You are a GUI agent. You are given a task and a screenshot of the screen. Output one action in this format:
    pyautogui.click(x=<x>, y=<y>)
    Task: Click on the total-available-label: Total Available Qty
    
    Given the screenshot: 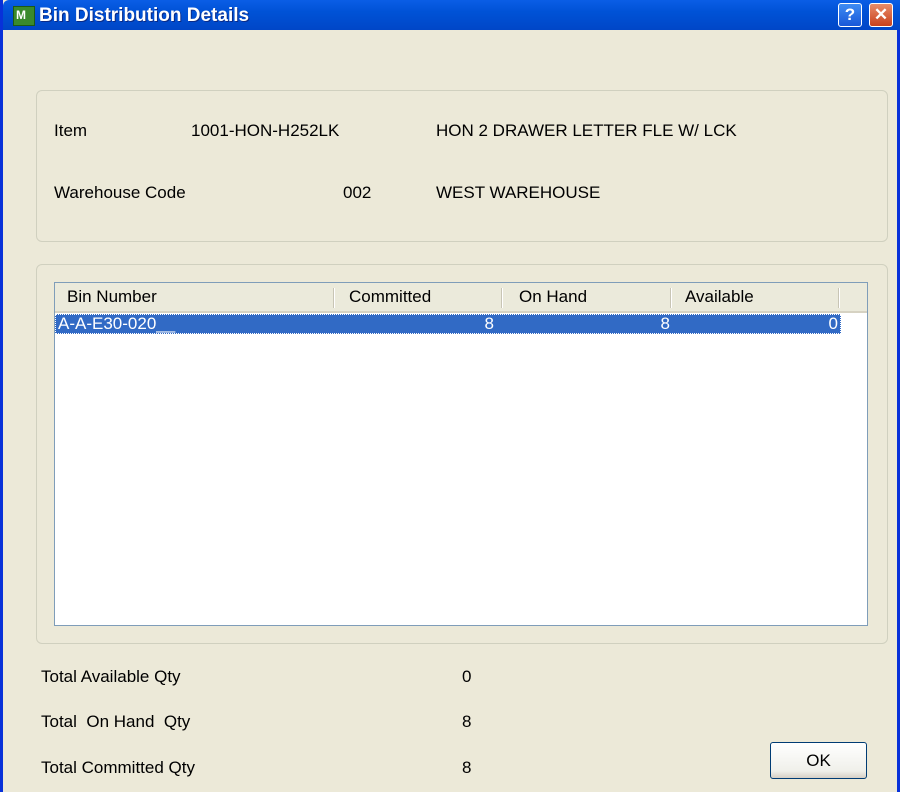 What is the action you would take?
    pyautogui.click(x=111, y=676)
    